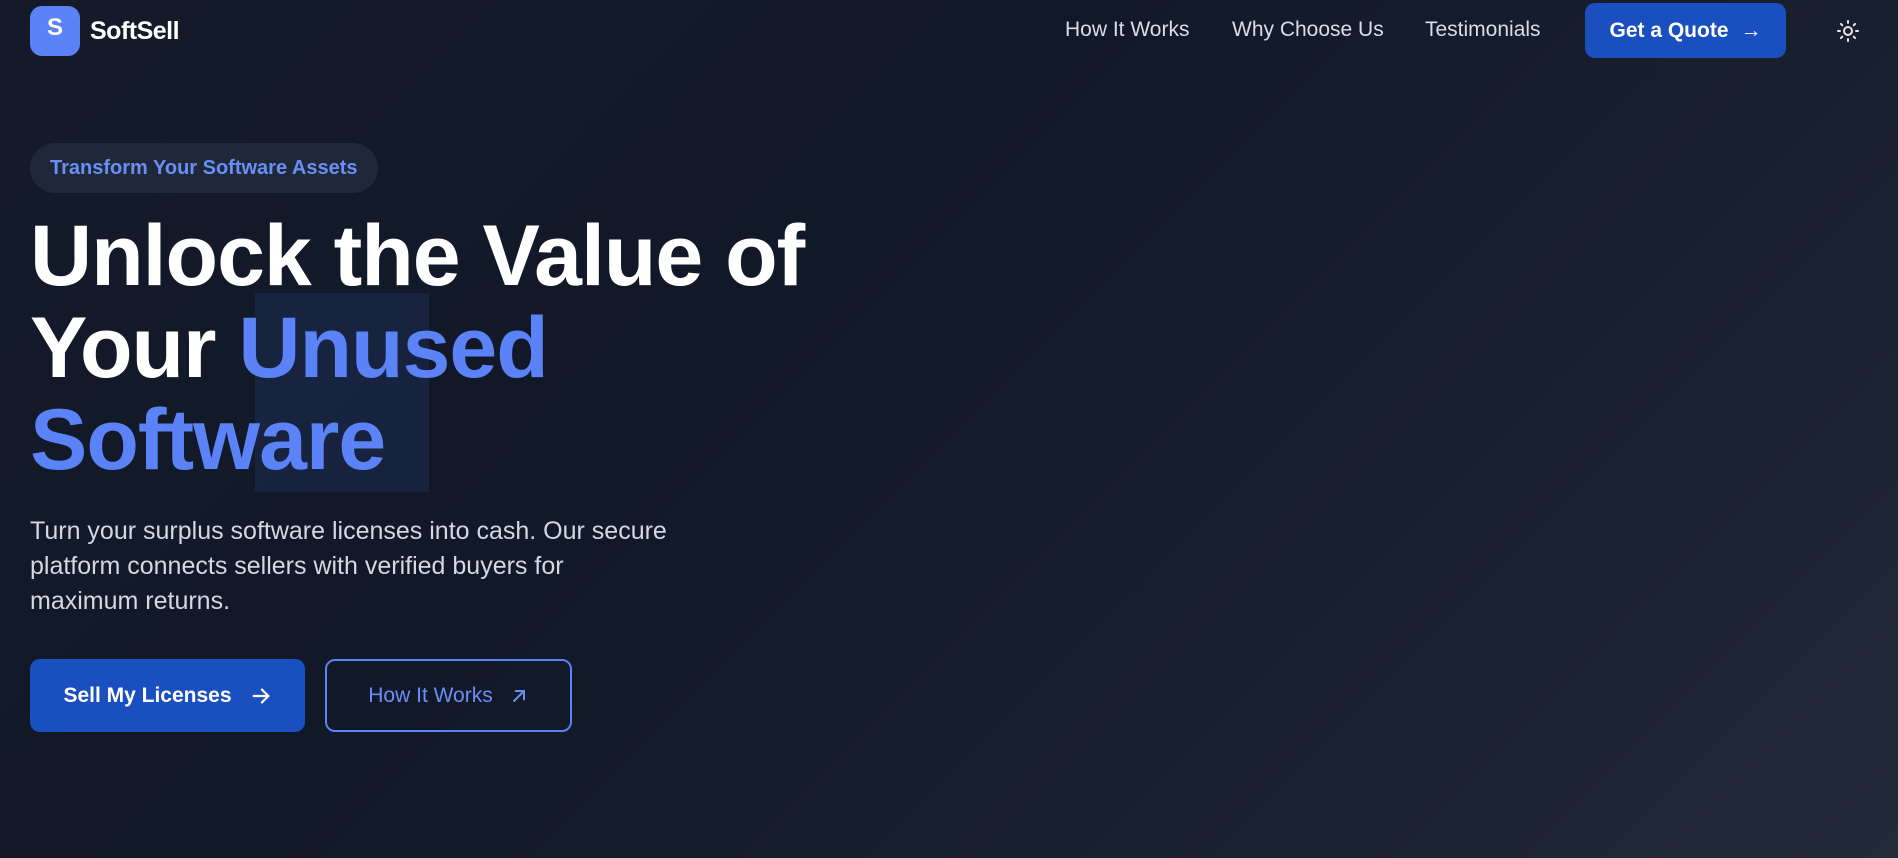  Describe the element at coordinates (417, 256) in the screenshot. I see `headline-line-1: Unlock the Value of` at that location.